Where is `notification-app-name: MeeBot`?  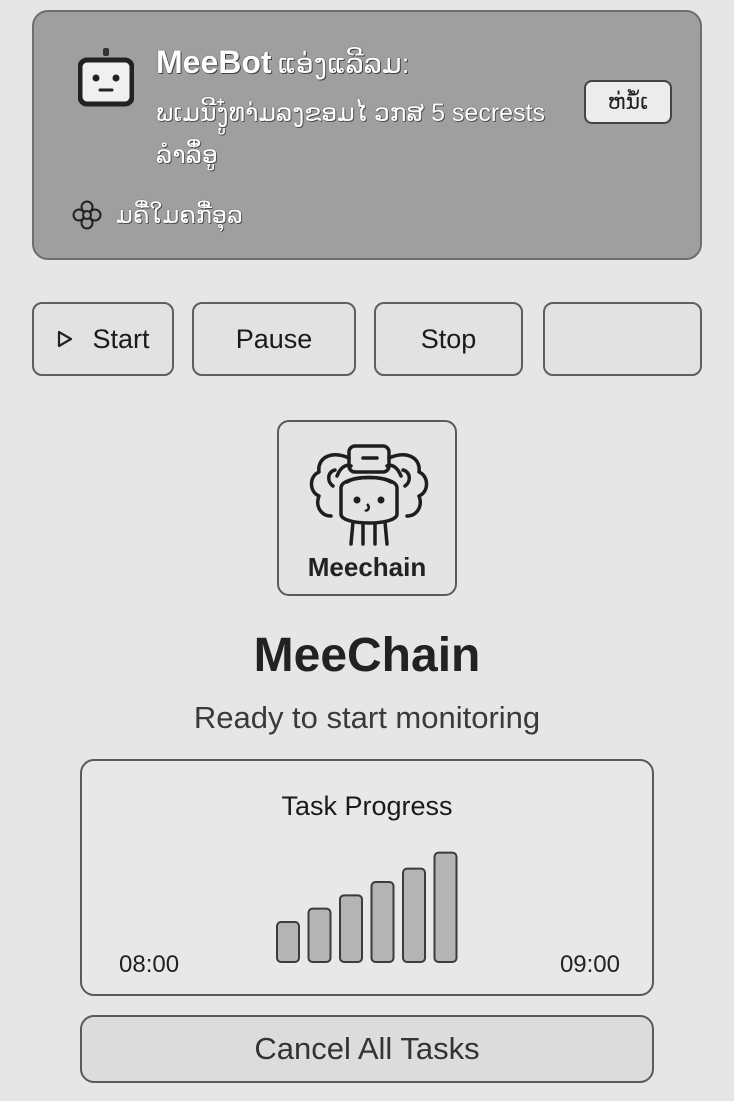
notification-app-name: MeeBot is located at coordinates (214, 62).